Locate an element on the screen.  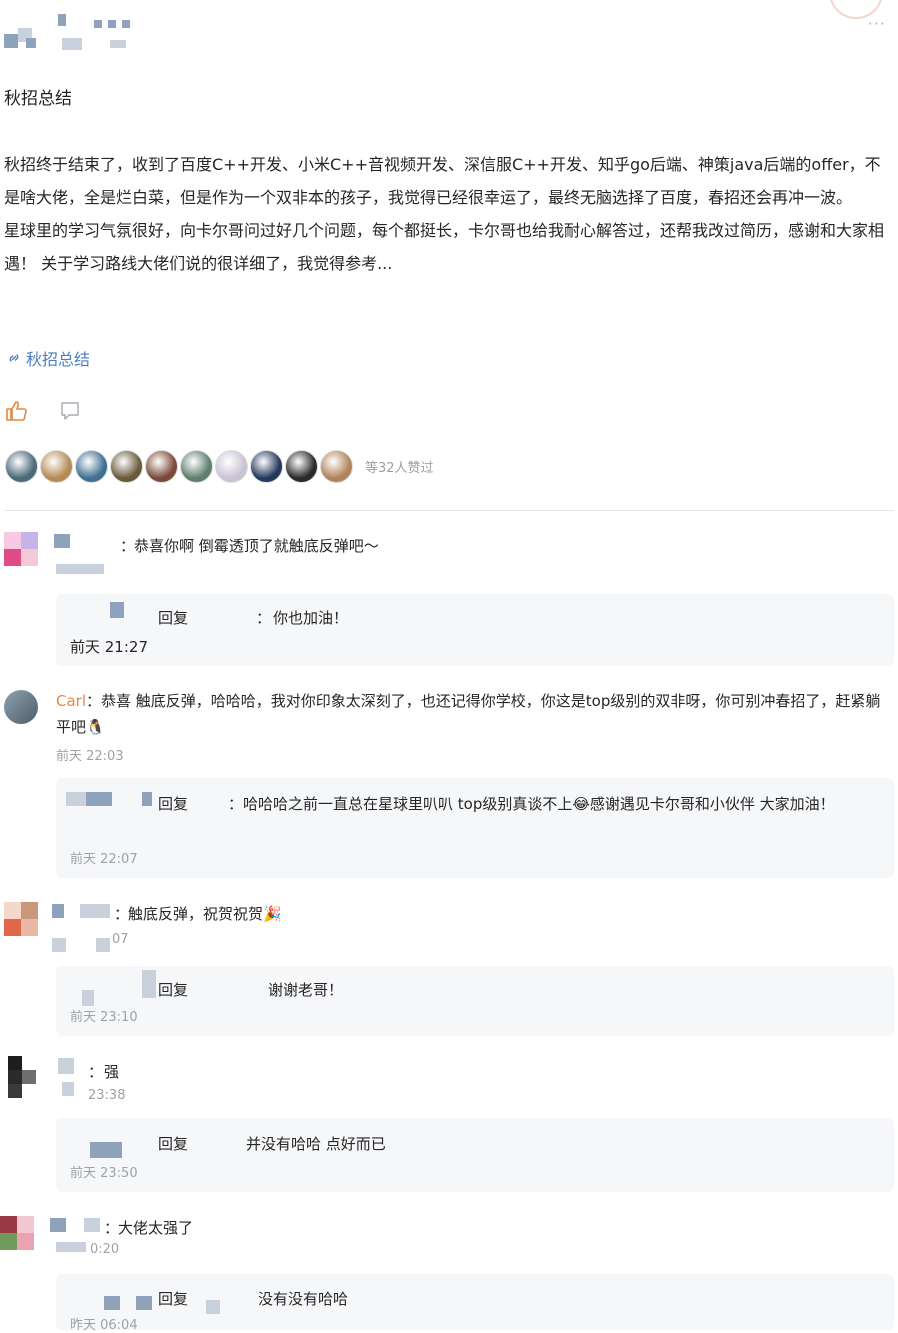
author-header: ··· is located at coordinates (449, 35).